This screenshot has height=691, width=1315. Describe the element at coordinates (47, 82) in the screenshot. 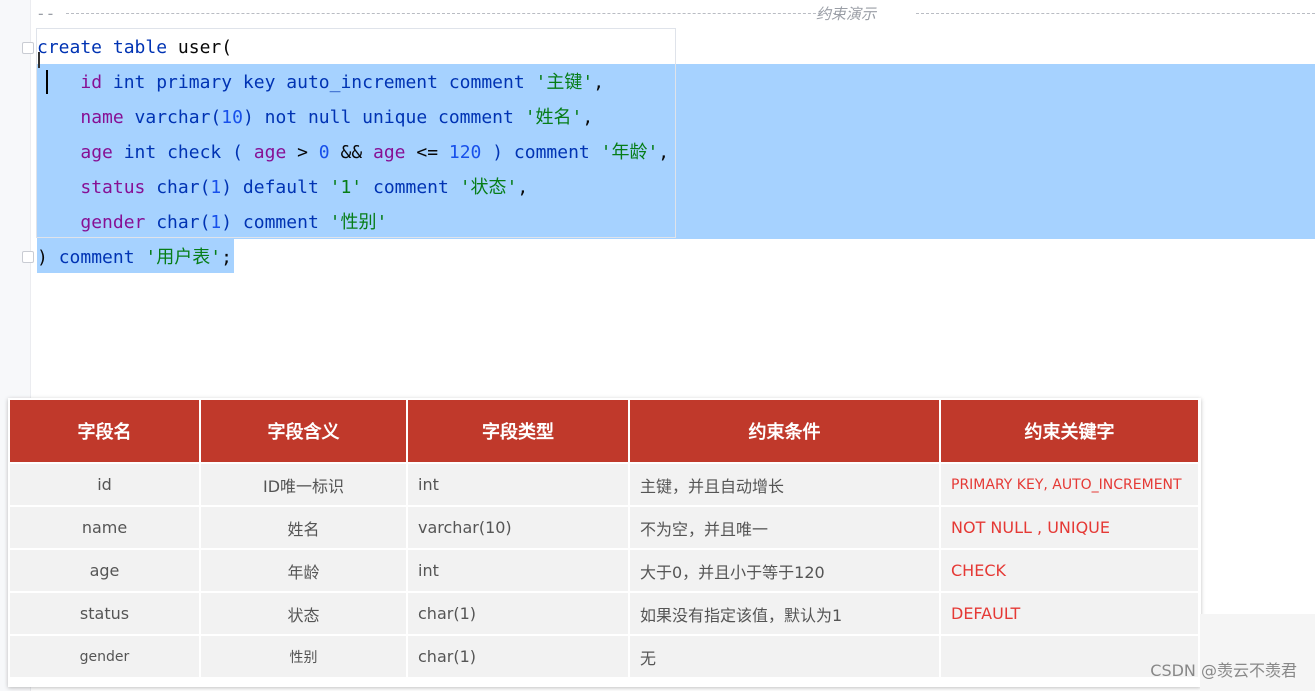

I see `text-caret` at that location.